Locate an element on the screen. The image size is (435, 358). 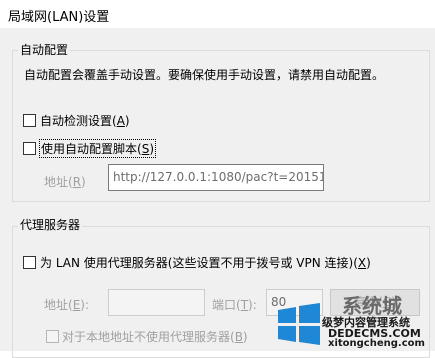
auto-detect-label: 自动检测设置(A) is located at coordinates (85, 120).